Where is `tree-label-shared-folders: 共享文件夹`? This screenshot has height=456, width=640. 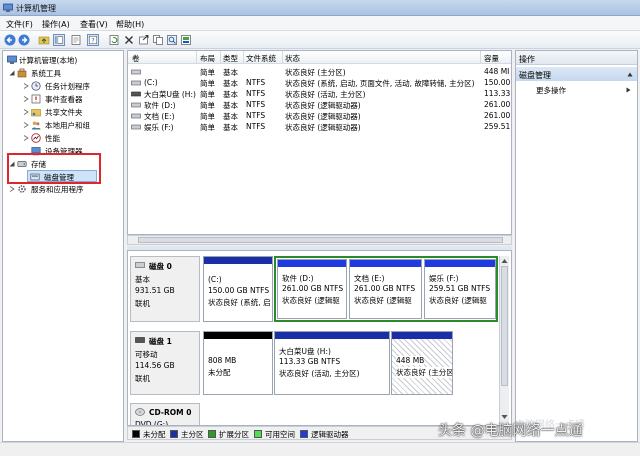 tree-label-shared-folders: 共享文件夹 is located at coordinates (64, 112).